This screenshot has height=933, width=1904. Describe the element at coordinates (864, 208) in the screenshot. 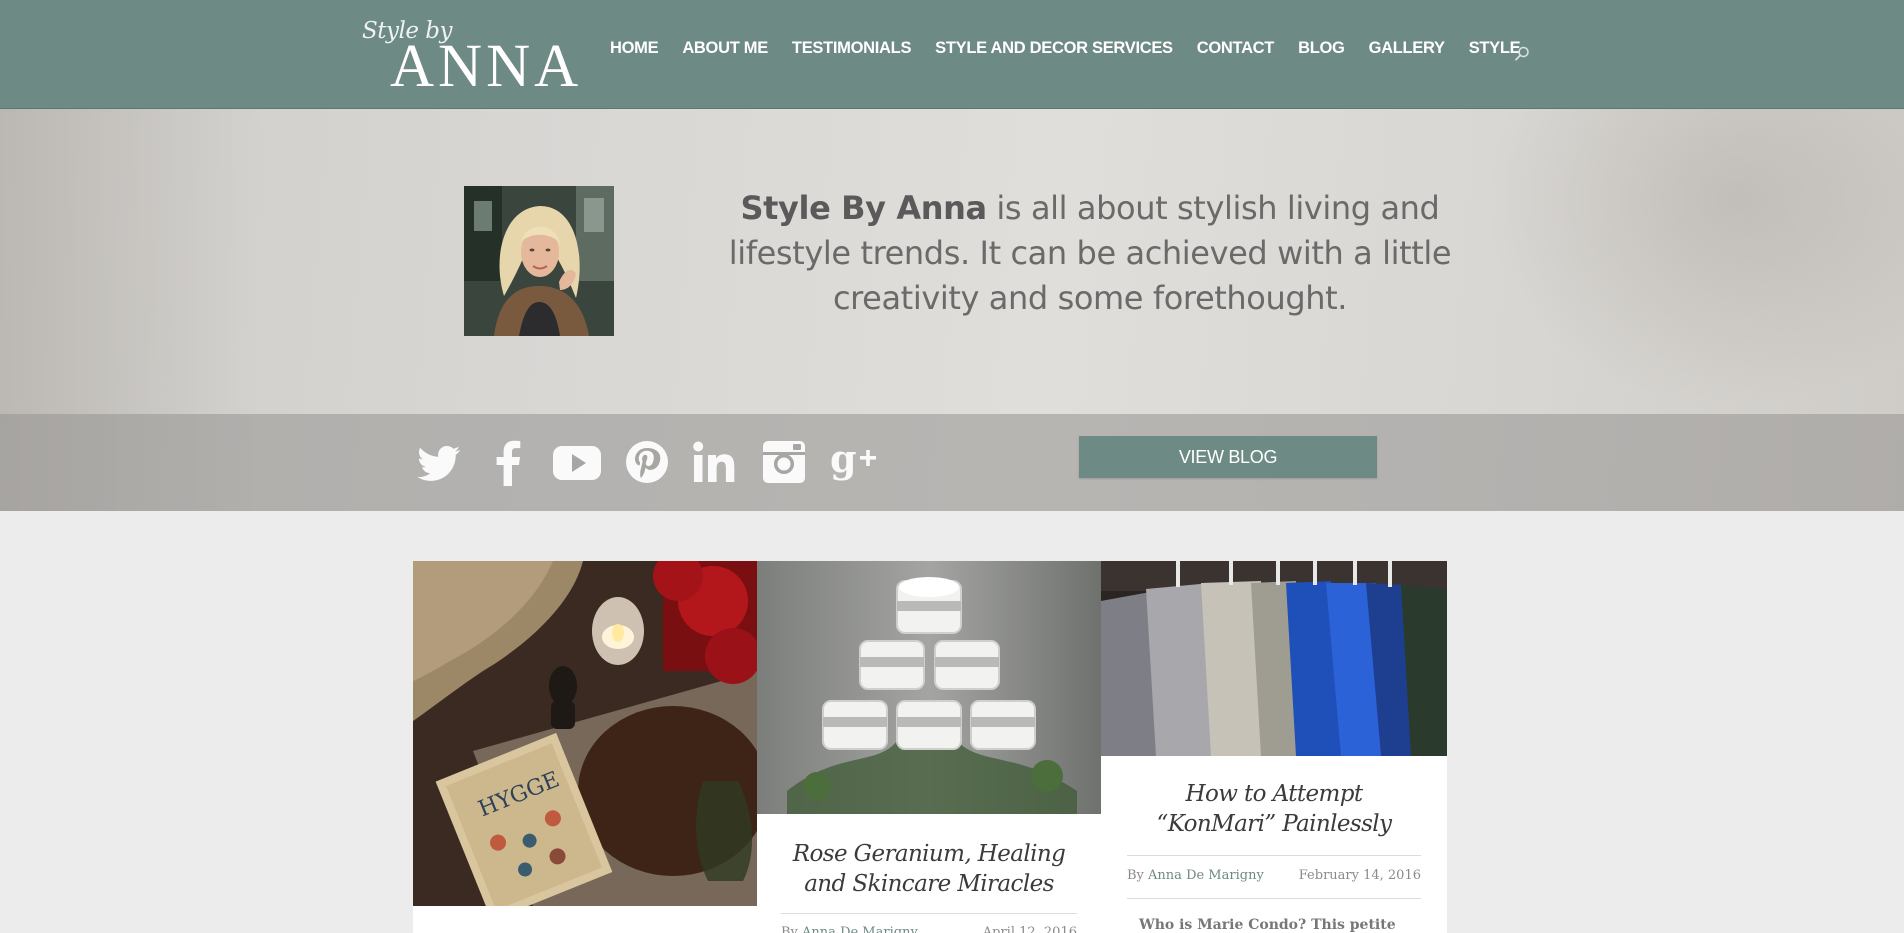

I see `tagline-brand: Style By Anna` at that location.